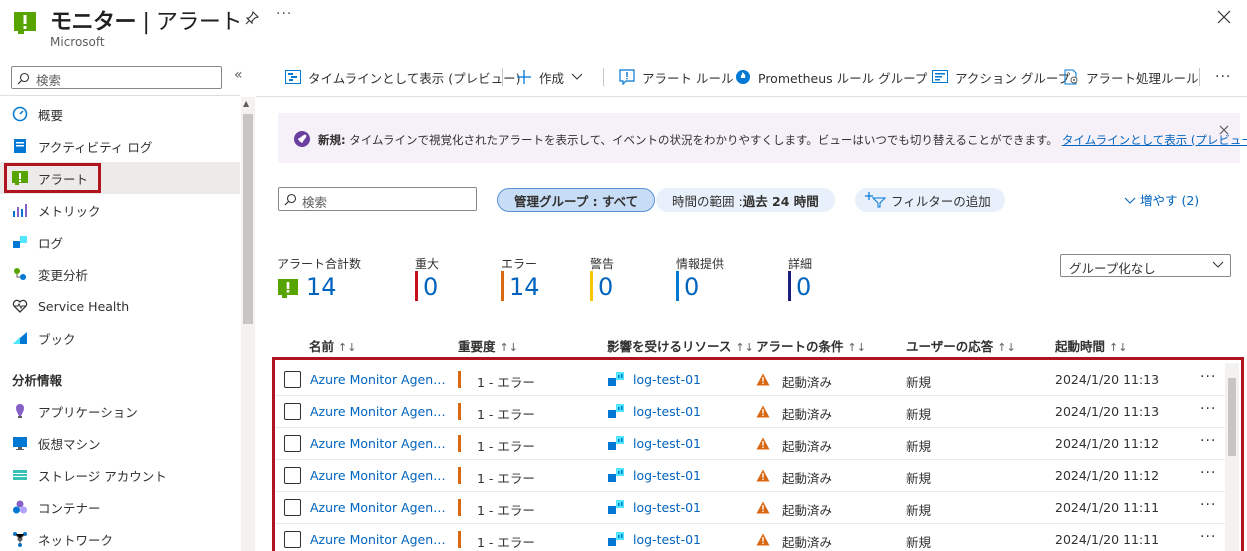  What do you see at coordinates (524, 287) in the screenshot?
I see `error-value: 14` at bounding box center [524, 287].